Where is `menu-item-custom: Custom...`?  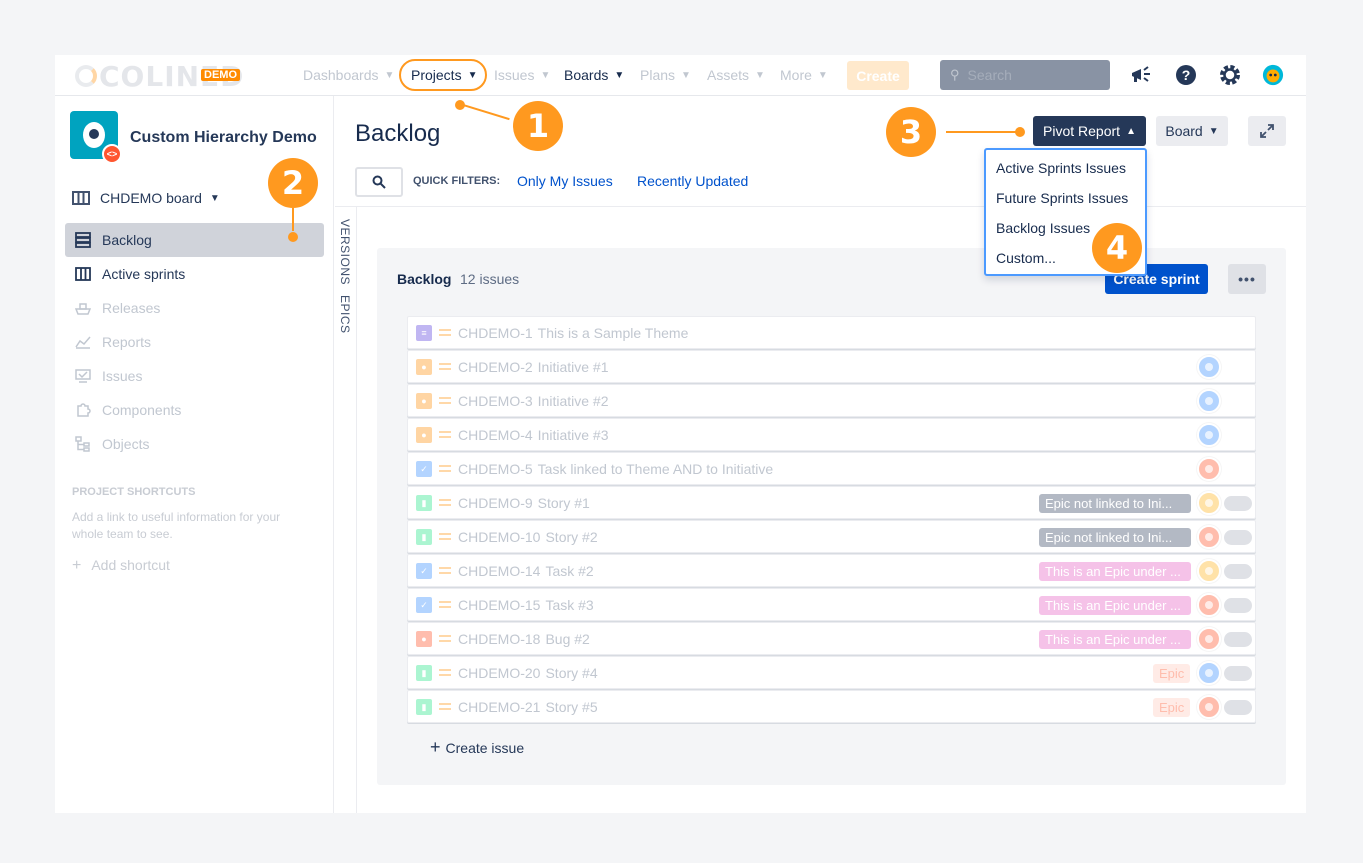
menu-item-custom: Custom... is located at coordinates (1026, 258).